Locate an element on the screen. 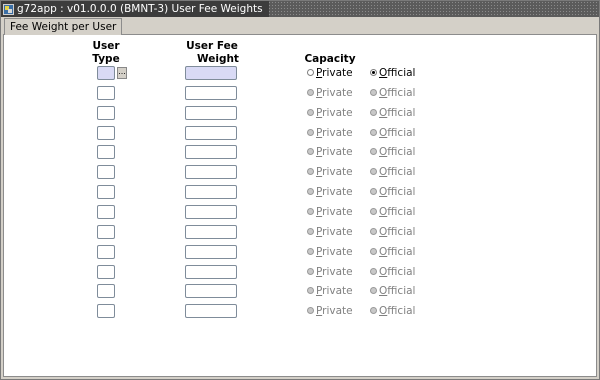 This screenshot has height=380, width=600. user-fee-weight-header-line2: Weight is located at coordinates (218, 59).